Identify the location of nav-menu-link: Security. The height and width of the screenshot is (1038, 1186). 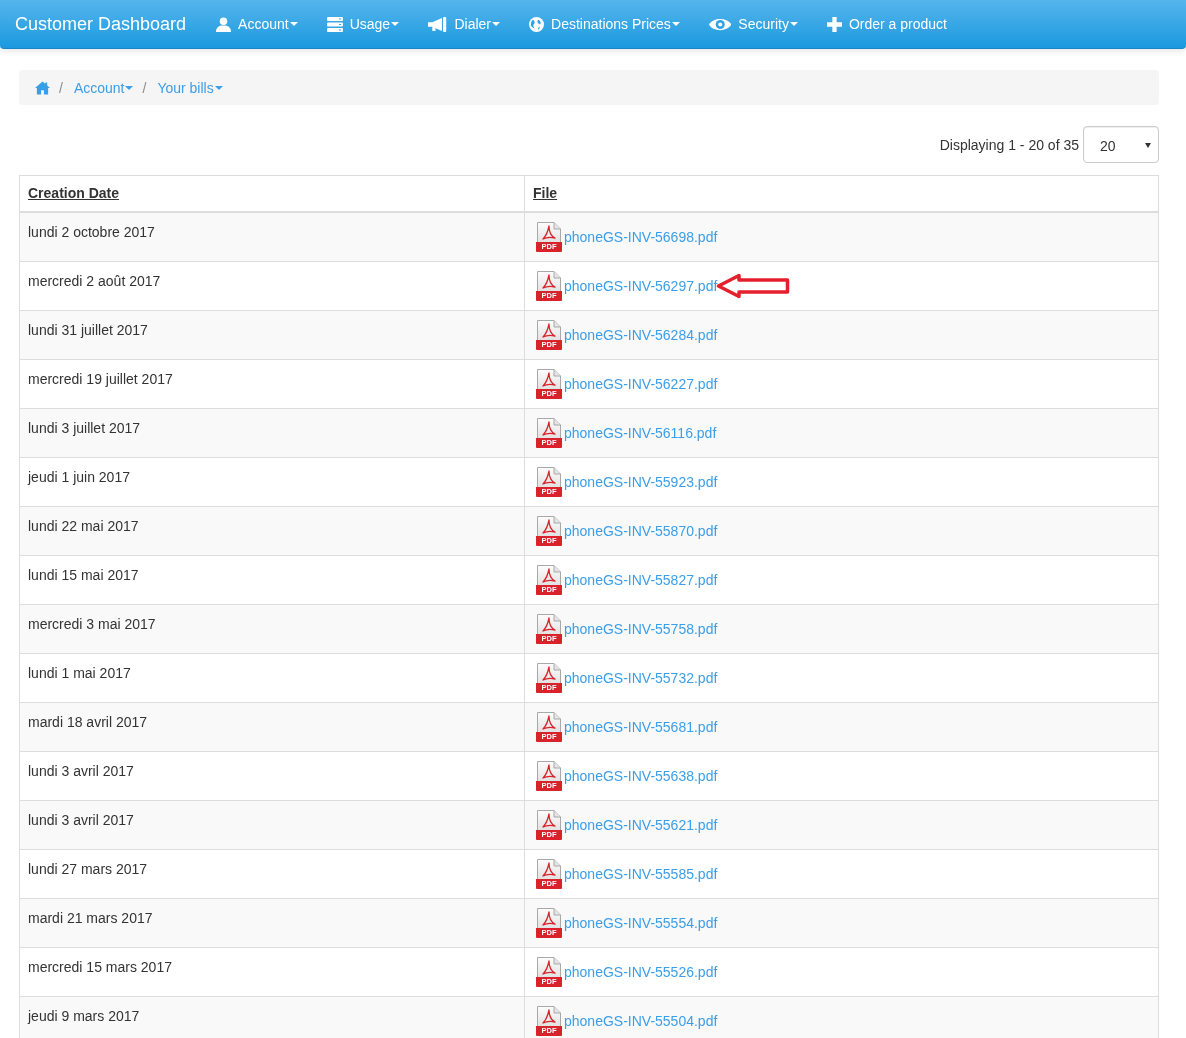
(752, 24).